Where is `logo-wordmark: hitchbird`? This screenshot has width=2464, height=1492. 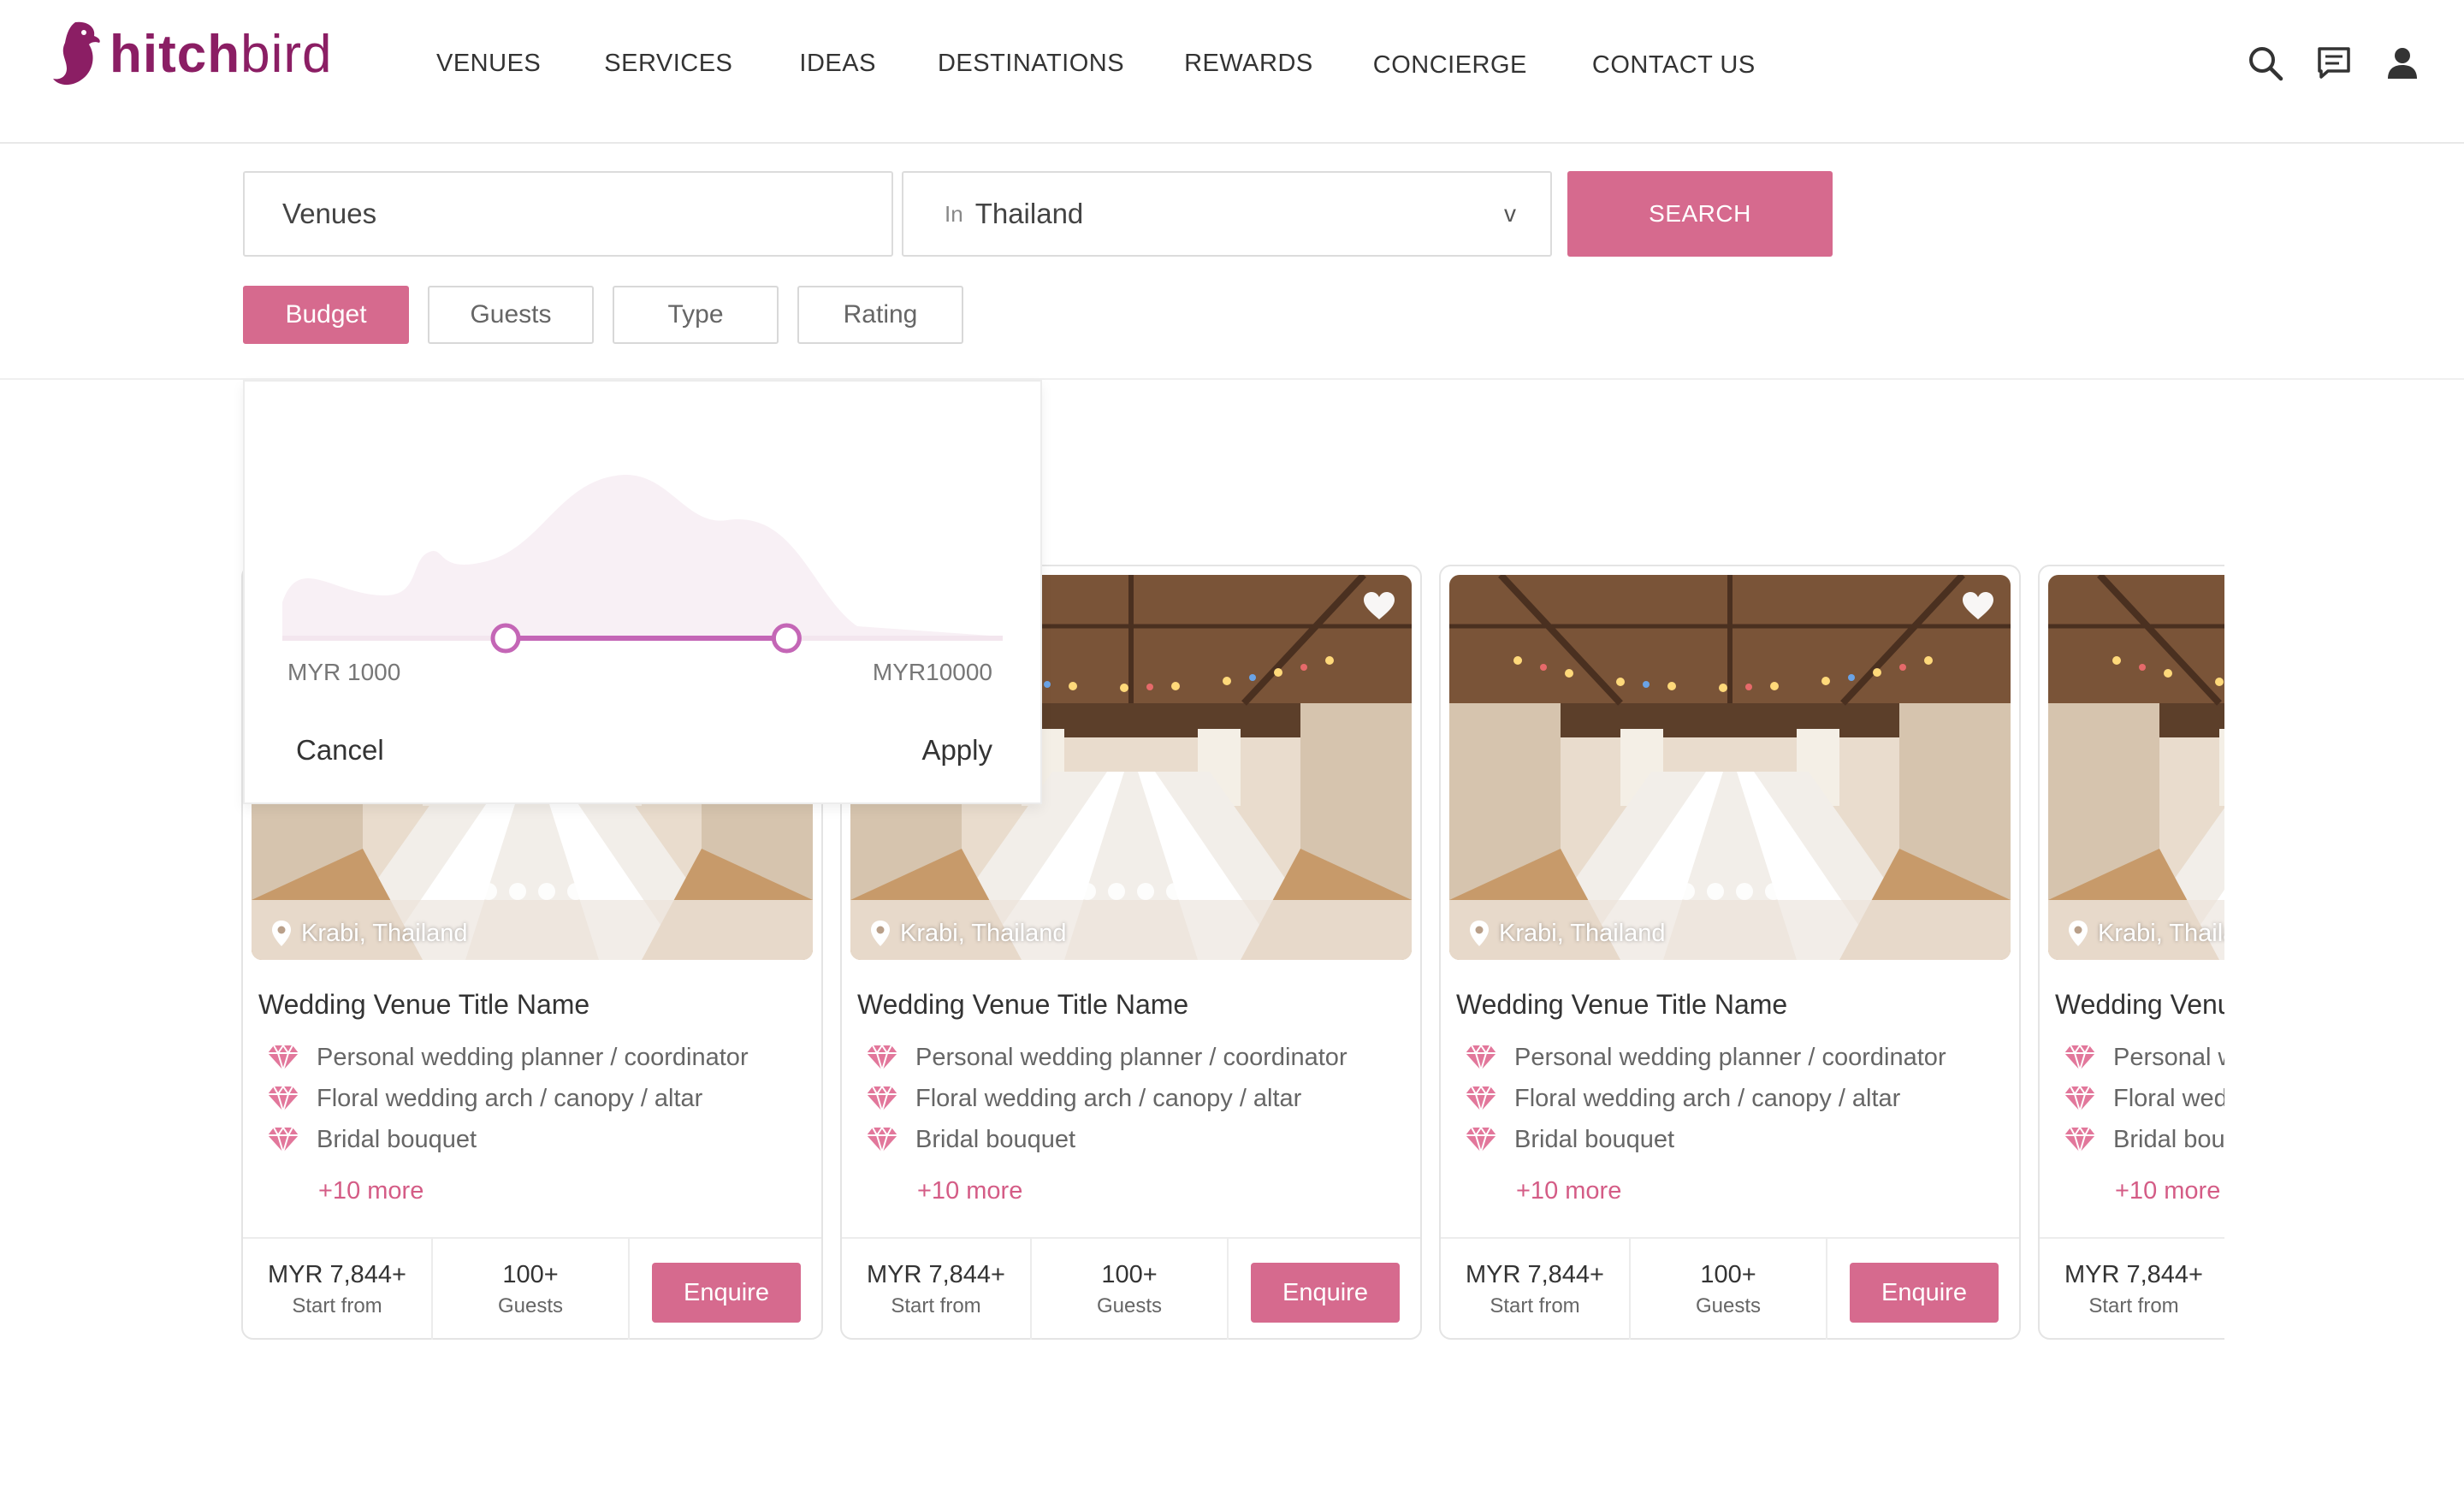
logo-wordmark: hitchbird is located at coordinates (221, 54).